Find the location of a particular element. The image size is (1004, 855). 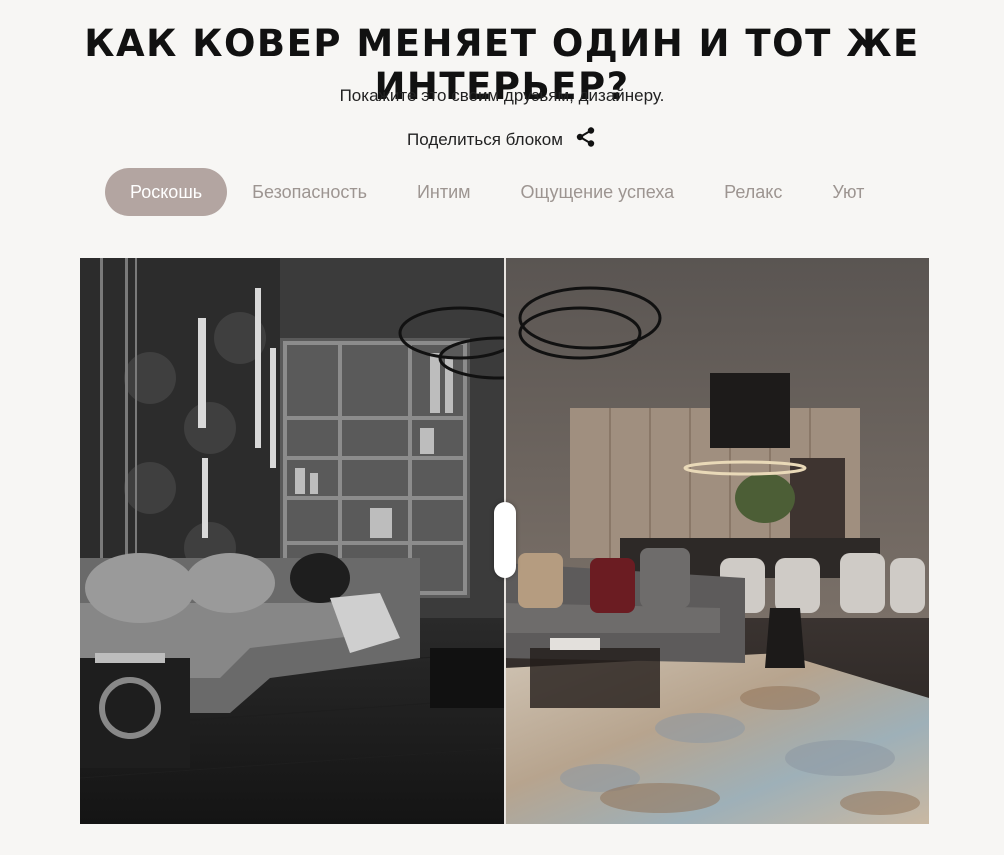

share-block-button: Поделиться блоком is located at coordinates (502, 139).